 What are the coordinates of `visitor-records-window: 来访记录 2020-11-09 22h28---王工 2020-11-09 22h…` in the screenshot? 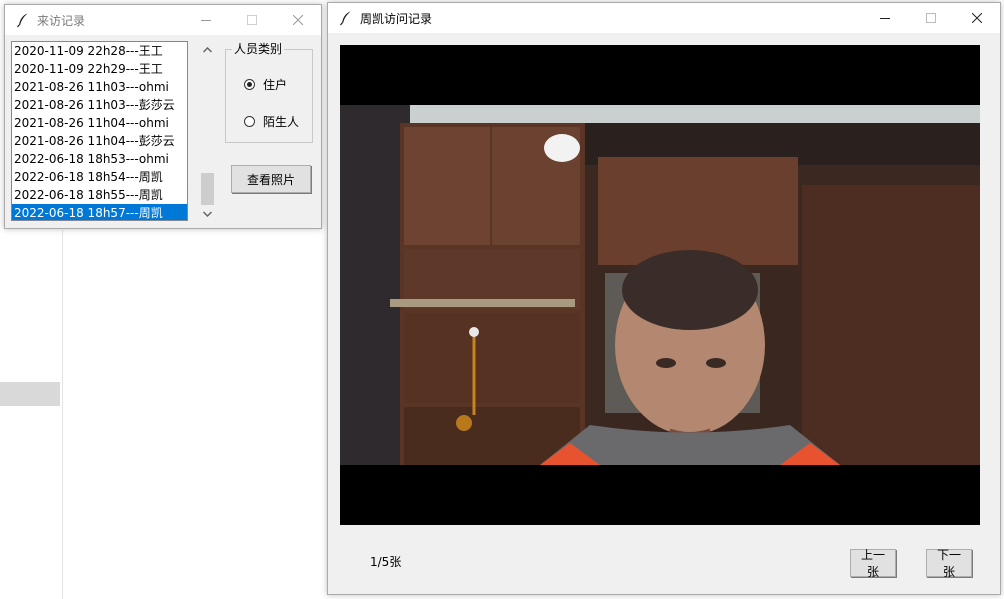 It's located at (163, 116).